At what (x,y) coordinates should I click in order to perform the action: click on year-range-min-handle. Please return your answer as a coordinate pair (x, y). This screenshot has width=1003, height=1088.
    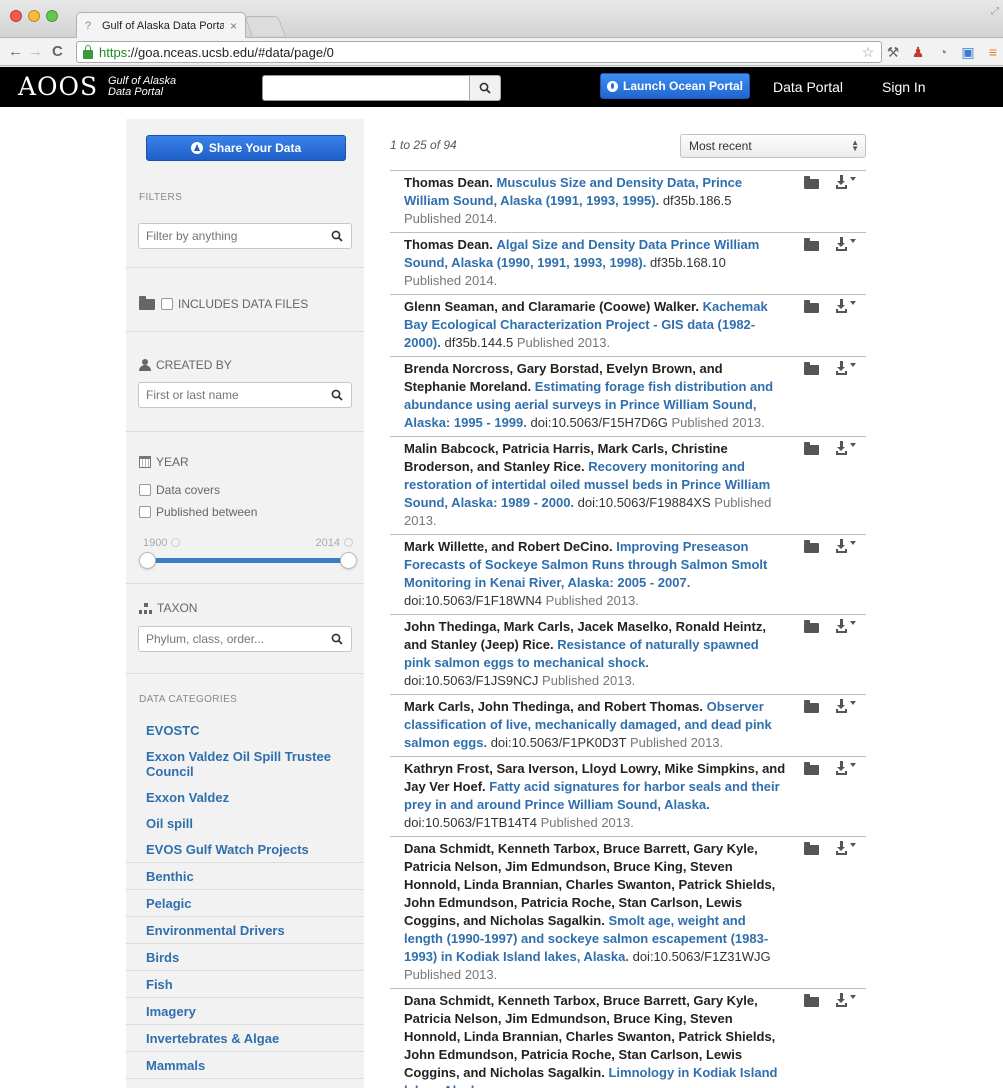
    Looking at the image, I should click on (147, 560).